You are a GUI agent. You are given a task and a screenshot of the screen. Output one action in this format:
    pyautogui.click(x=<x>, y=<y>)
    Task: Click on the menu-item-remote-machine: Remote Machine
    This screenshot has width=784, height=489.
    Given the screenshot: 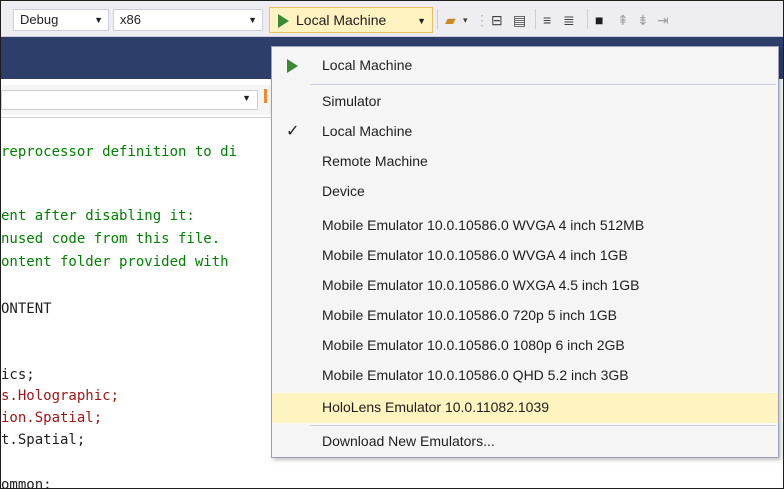 What is the action you would take?
    pyautogui.click(x=525, y=162)
    